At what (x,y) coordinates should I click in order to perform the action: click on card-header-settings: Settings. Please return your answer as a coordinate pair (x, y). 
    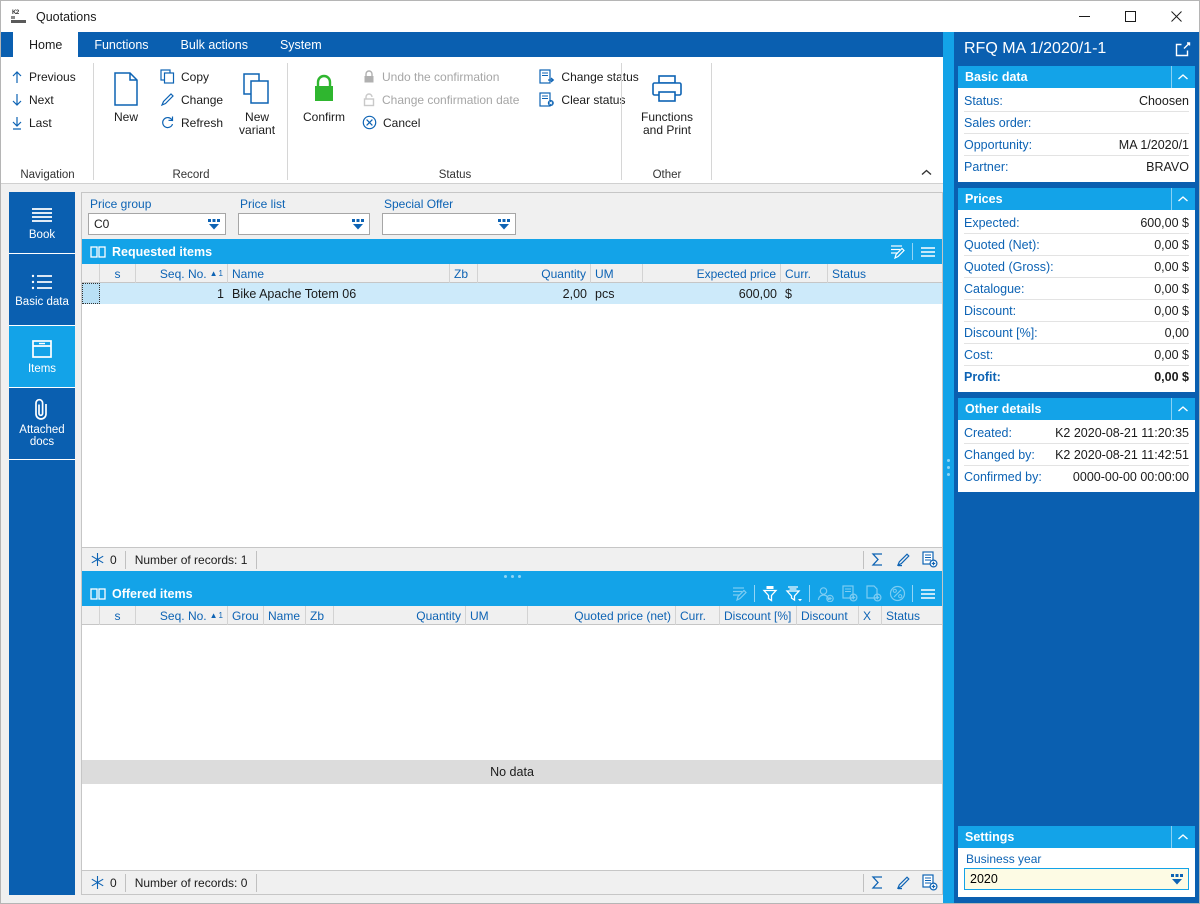
    Looking at the image, I should click on (1076, 837).